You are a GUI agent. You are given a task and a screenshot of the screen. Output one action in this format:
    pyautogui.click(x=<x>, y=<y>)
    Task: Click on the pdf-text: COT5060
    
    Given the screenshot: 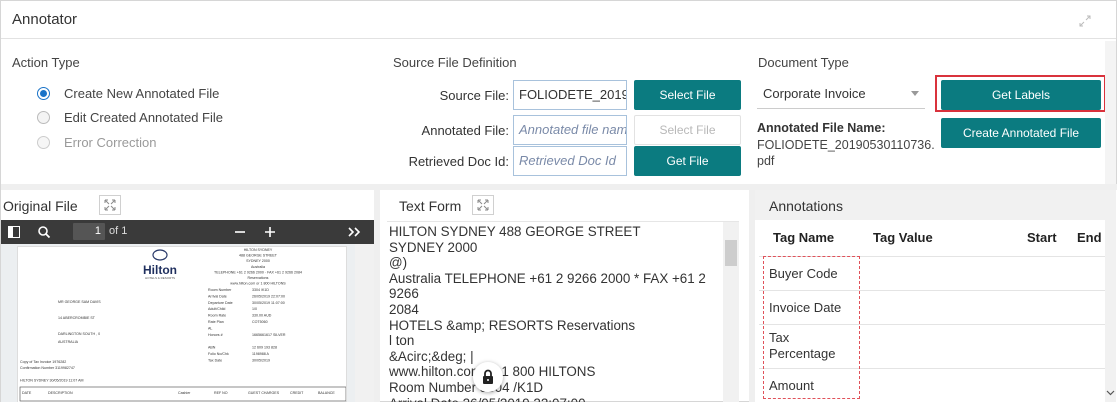 What is the action you would take?
    pyautogui.click(x=260, y=322)
    